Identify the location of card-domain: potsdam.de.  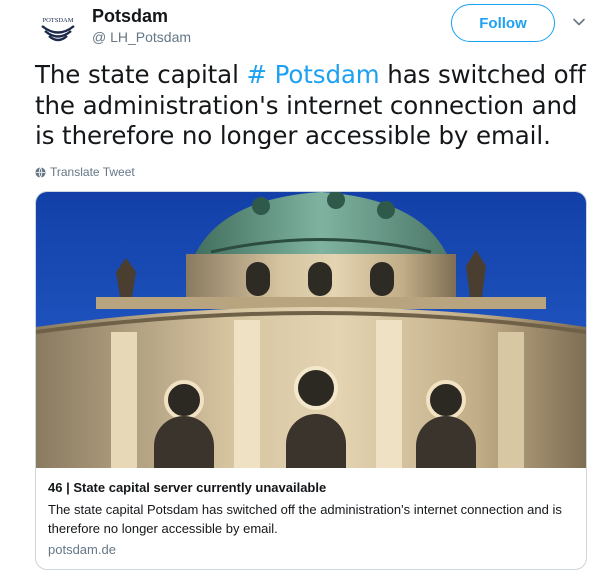
(82, 549).